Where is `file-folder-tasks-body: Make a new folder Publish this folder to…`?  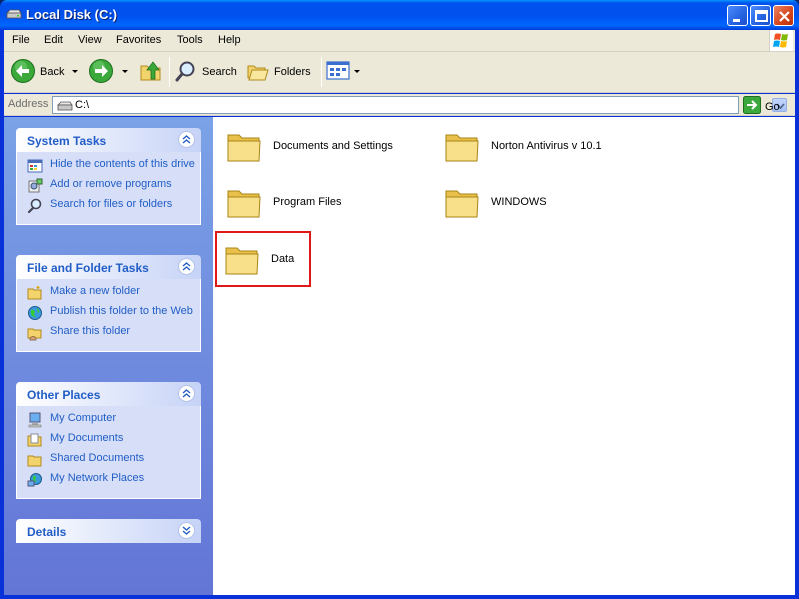 file-folder-tasks-body: Make a new folder Publish this folder to… is located at coordinates (108, 315).